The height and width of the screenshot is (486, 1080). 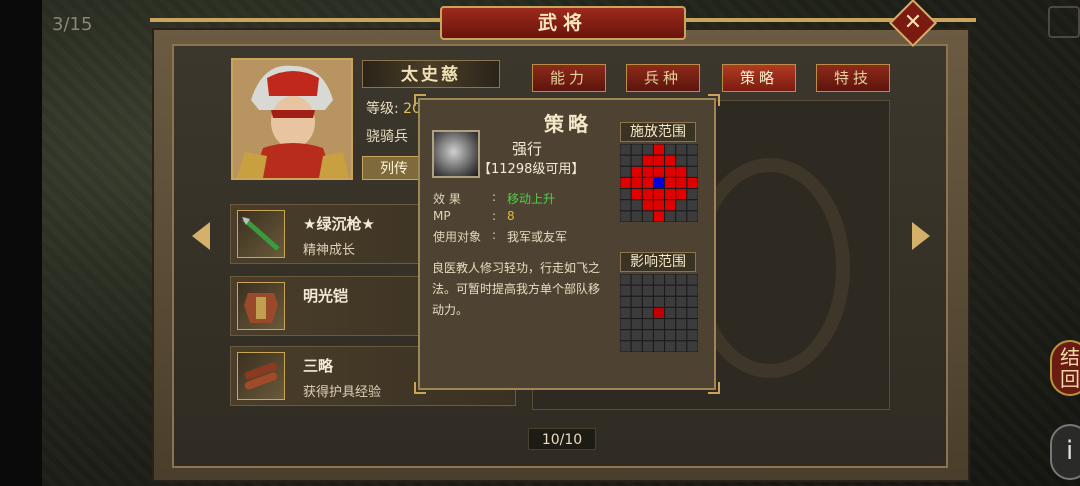 I want to click on effect-range-label: 影响范围, so click(x=658, y=262).